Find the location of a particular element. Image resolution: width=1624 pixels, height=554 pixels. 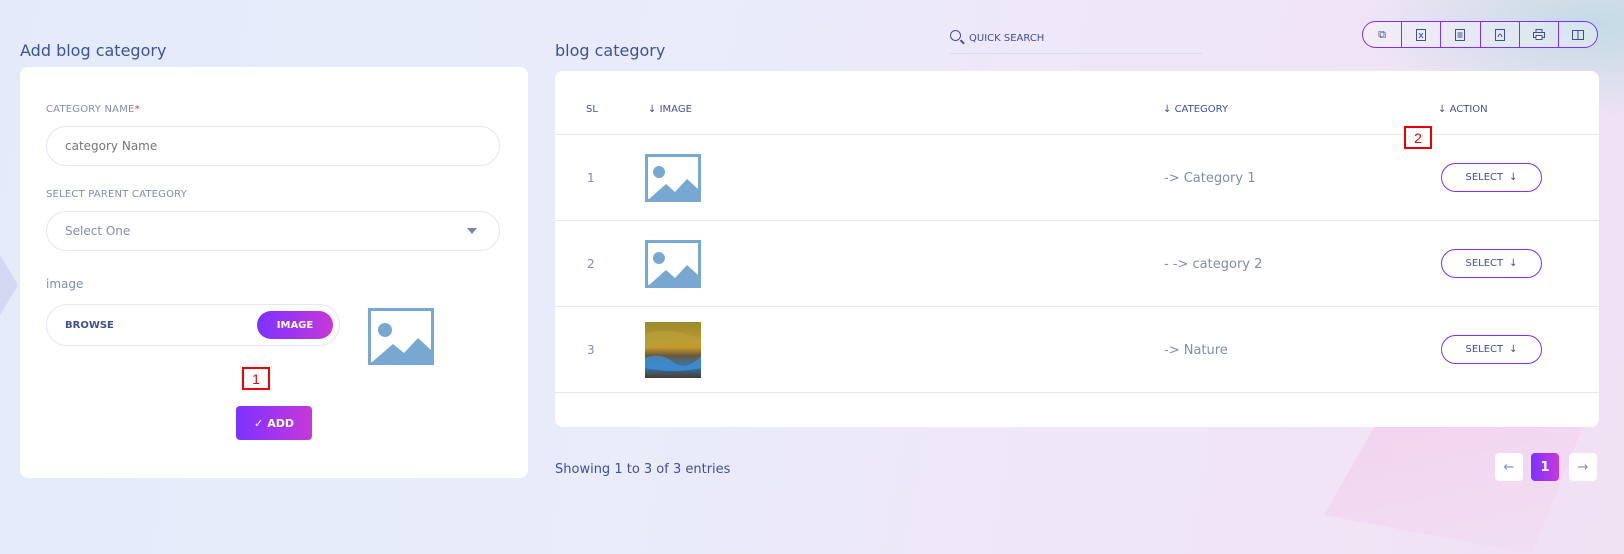

check-icon: ✓ is located at coordinates (259, 423).